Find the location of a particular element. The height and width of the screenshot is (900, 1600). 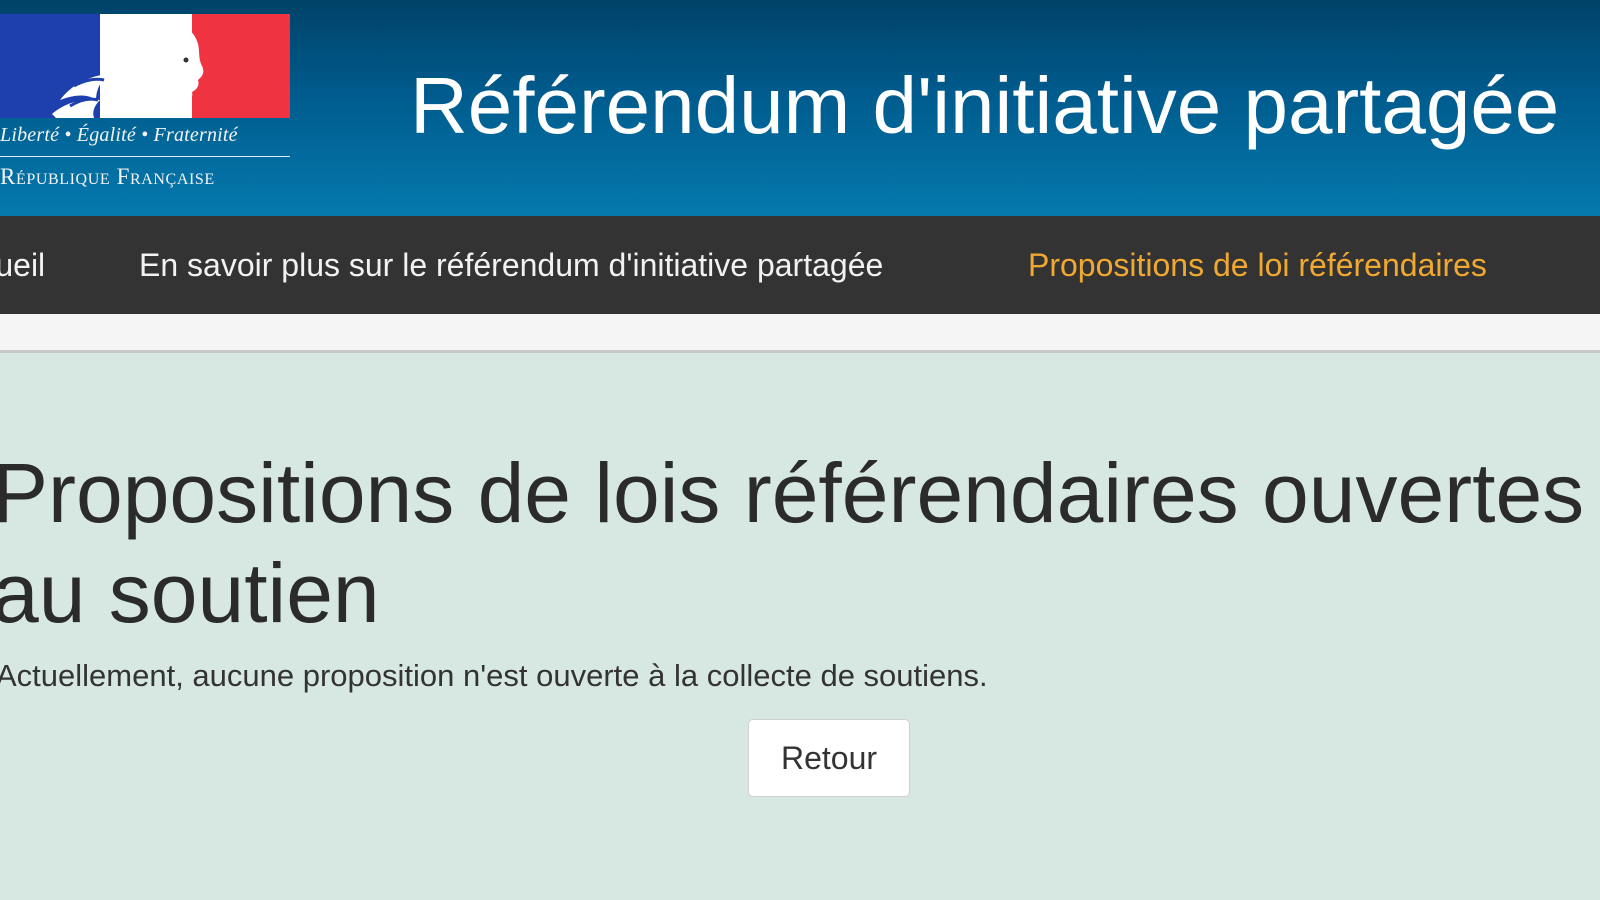

back-button: Retour is located at coordinates (829, 758).